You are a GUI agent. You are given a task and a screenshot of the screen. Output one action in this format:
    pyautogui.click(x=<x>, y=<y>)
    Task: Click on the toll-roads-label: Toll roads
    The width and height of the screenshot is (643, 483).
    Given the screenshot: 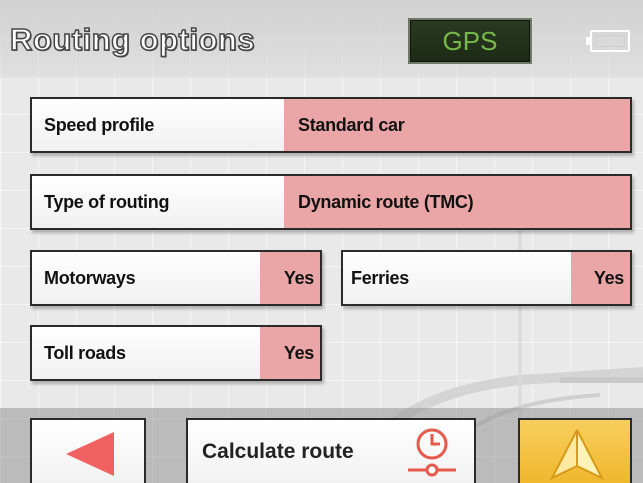 What is the action you would take?
    pyautogui.click(x=146, y=353)
    